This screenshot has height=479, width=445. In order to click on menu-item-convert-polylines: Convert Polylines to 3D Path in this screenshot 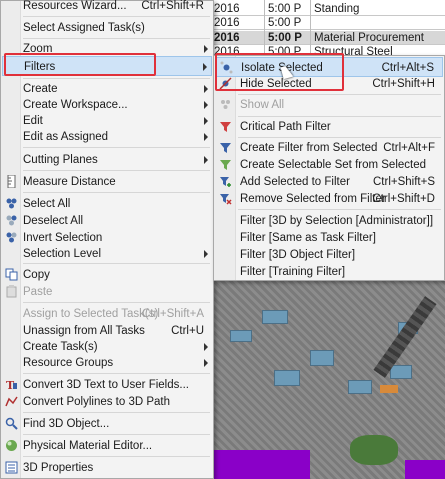, I will do `click(107, 402)`.